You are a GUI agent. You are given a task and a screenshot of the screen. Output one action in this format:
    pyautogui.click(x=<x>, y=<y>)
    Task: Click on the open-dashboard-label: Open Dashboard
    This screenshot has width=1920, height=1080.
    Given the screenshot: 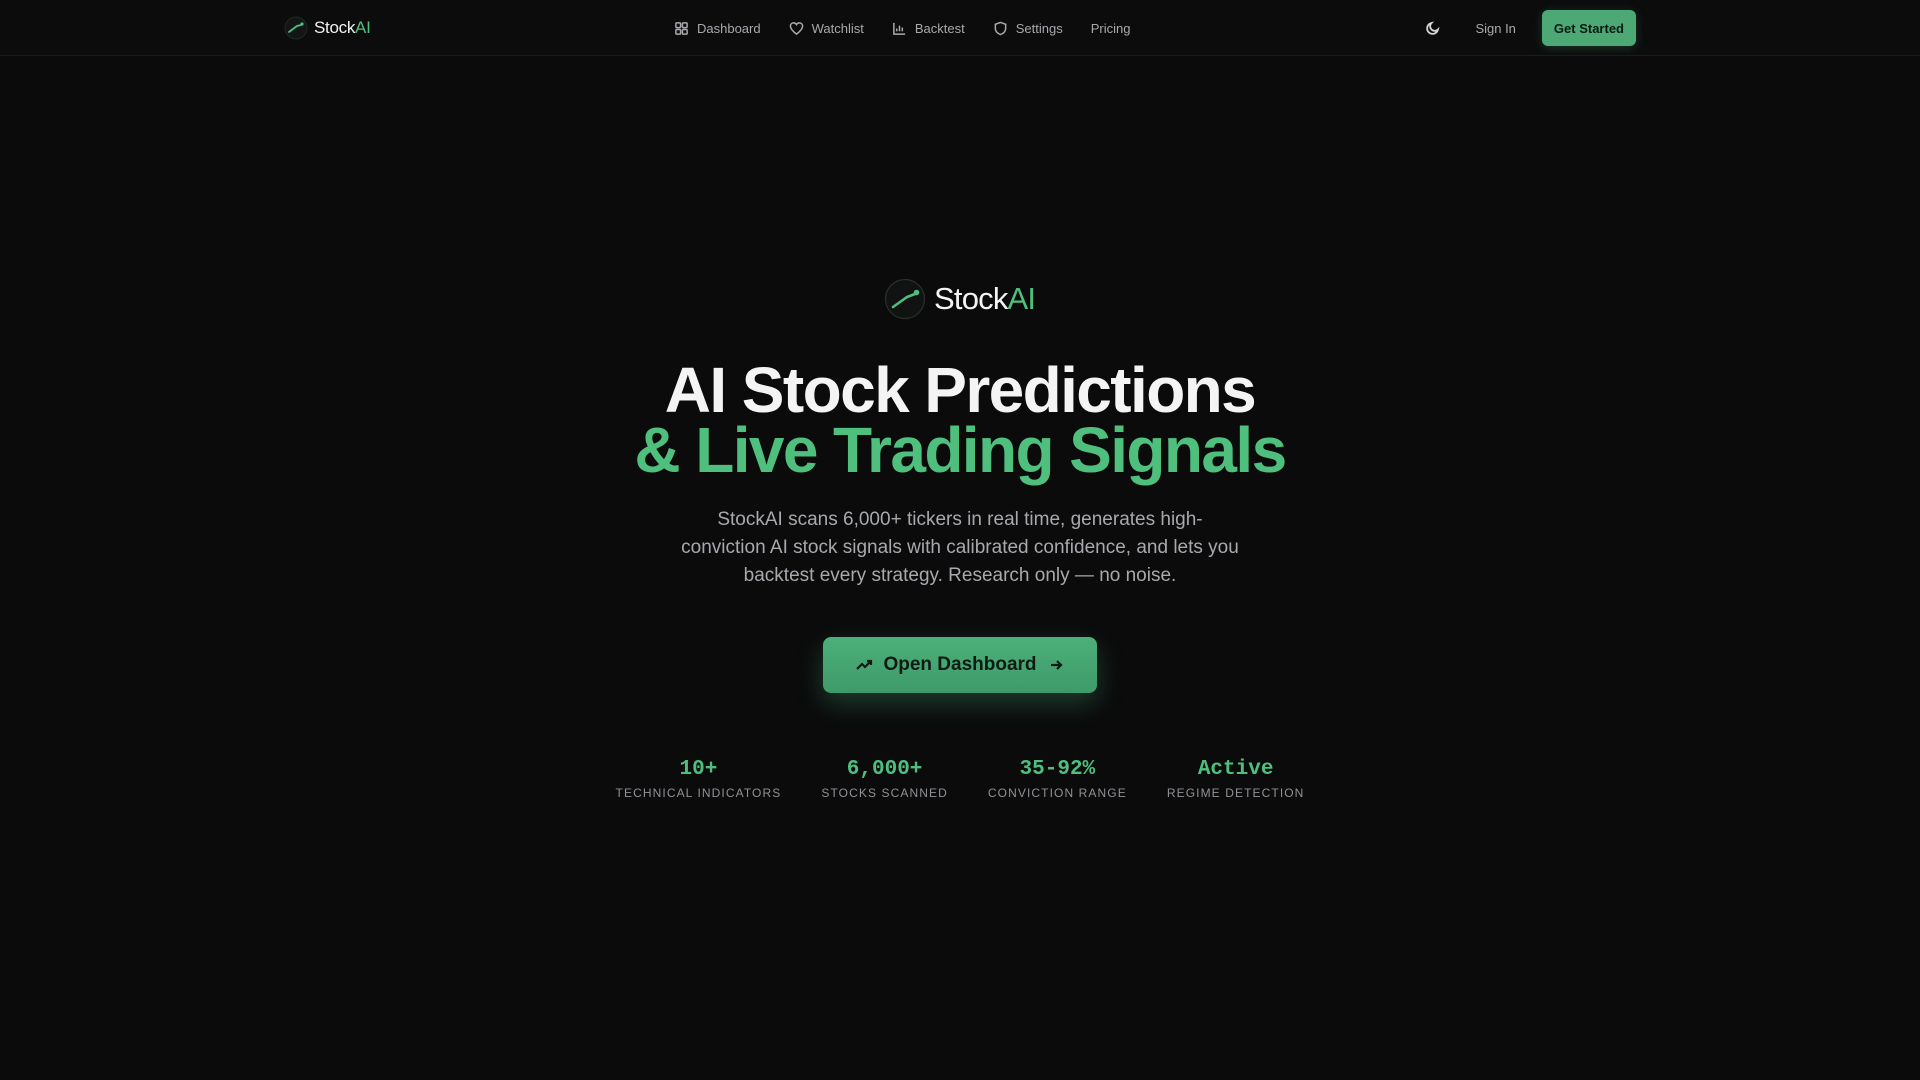 What is the action you would take?
    pyautogui.click(x=960, y=664)
    